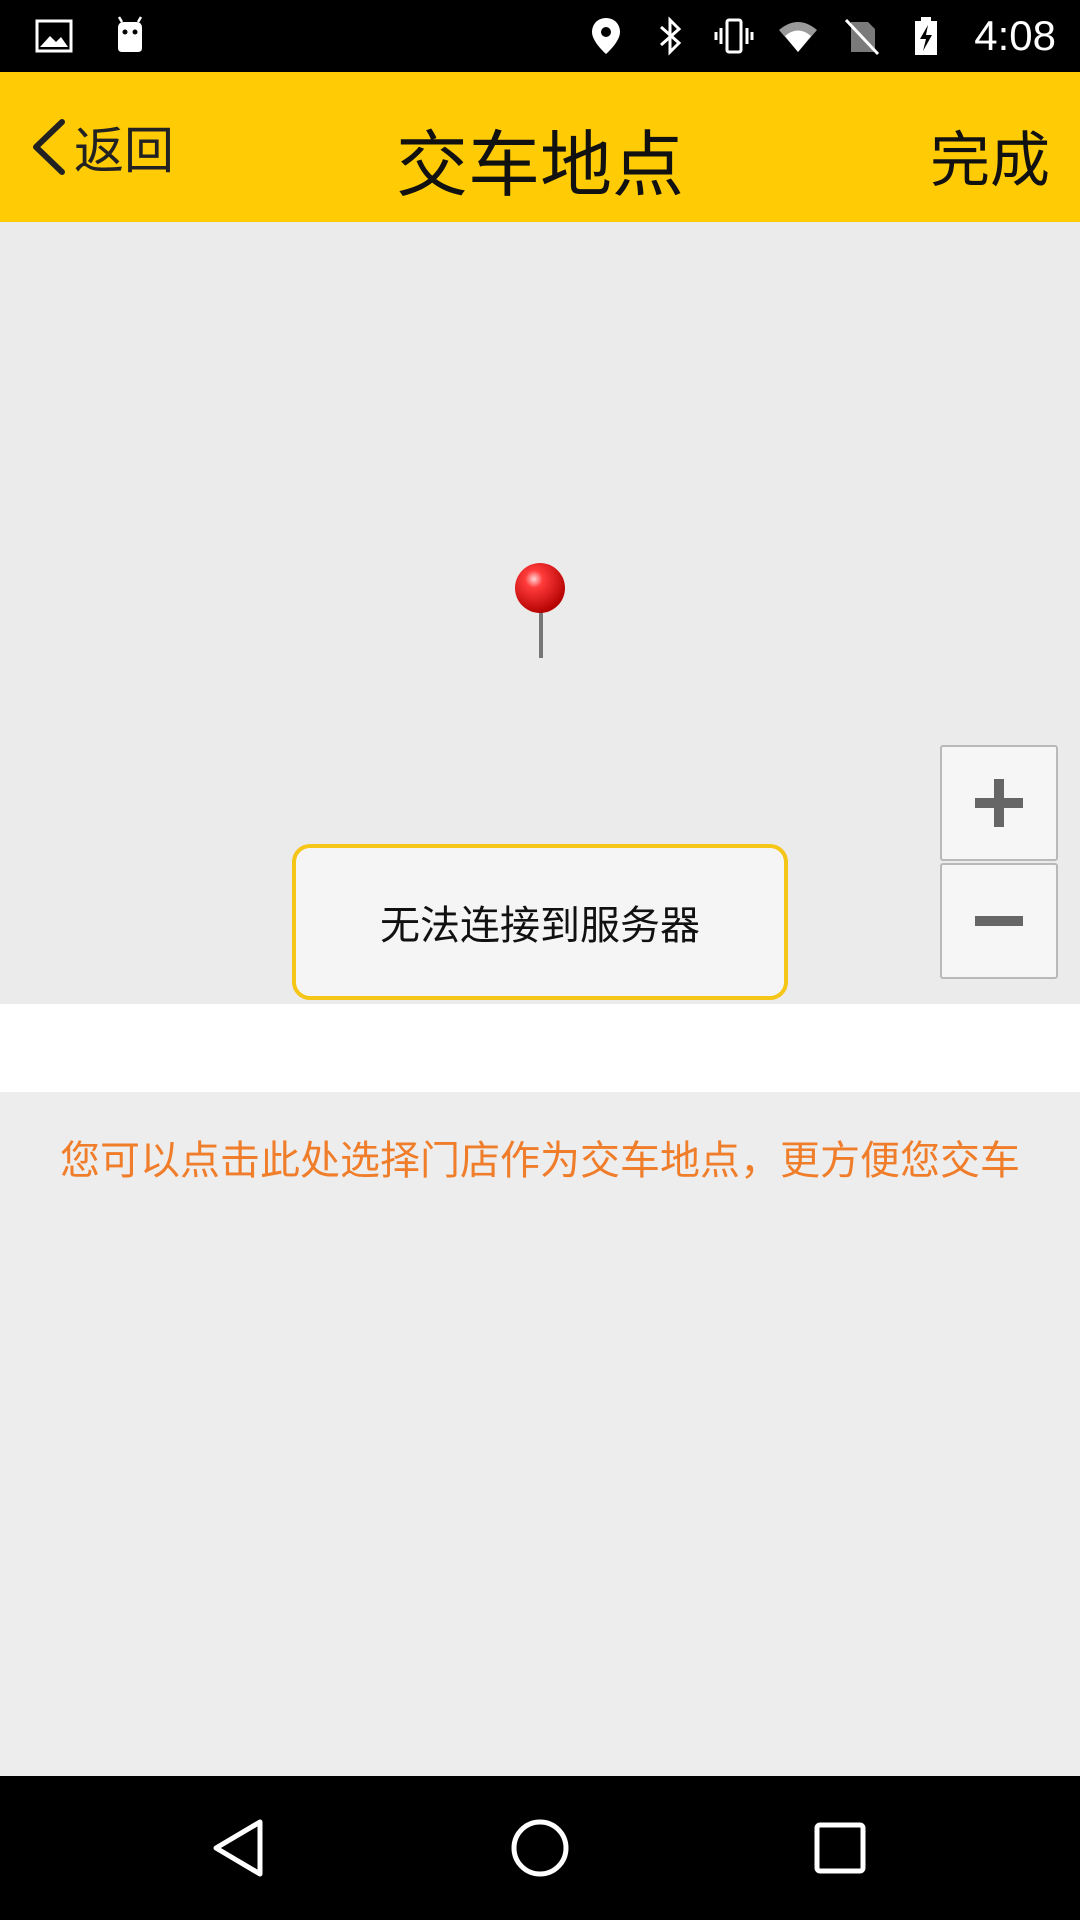  I want to click on status-bar-right: 4:08, so click(821, 36).